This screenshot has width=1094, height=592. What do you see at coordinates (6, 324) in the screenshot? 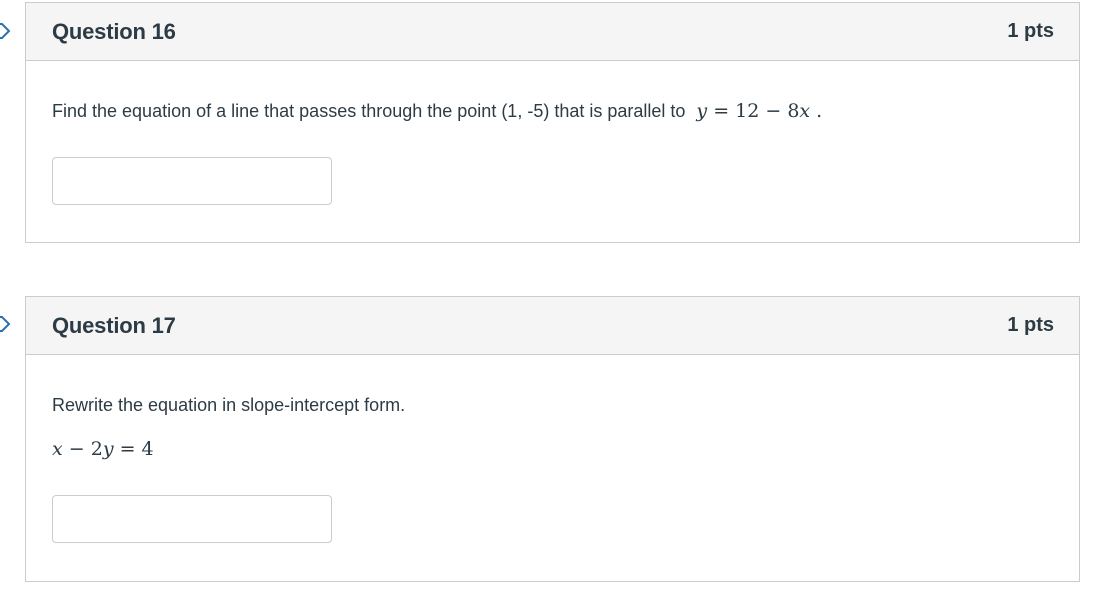
I see `flag-question-17-icon` at bounding box center [6, 324].